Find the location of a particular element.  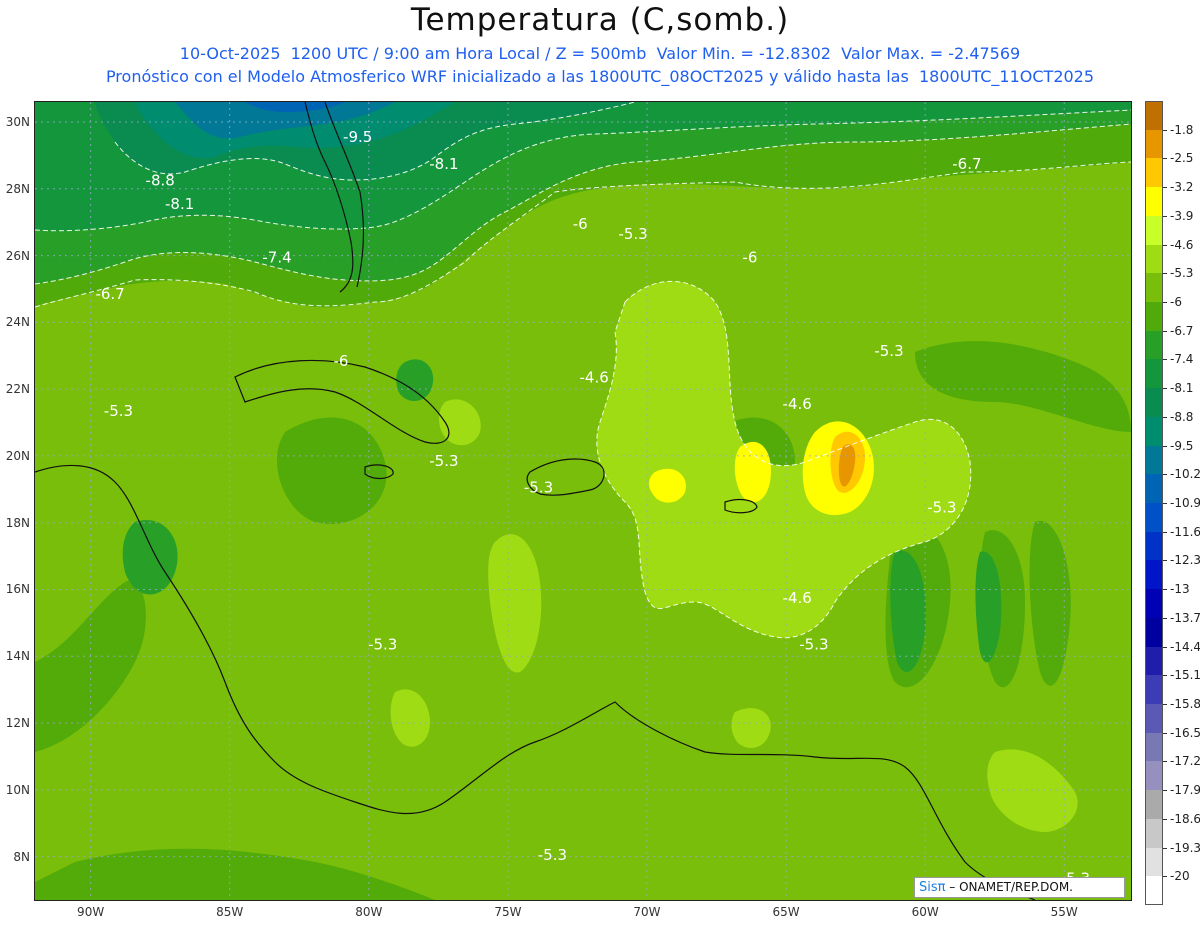

lon-tick-label: 90W is located at coordinates (91, 912).